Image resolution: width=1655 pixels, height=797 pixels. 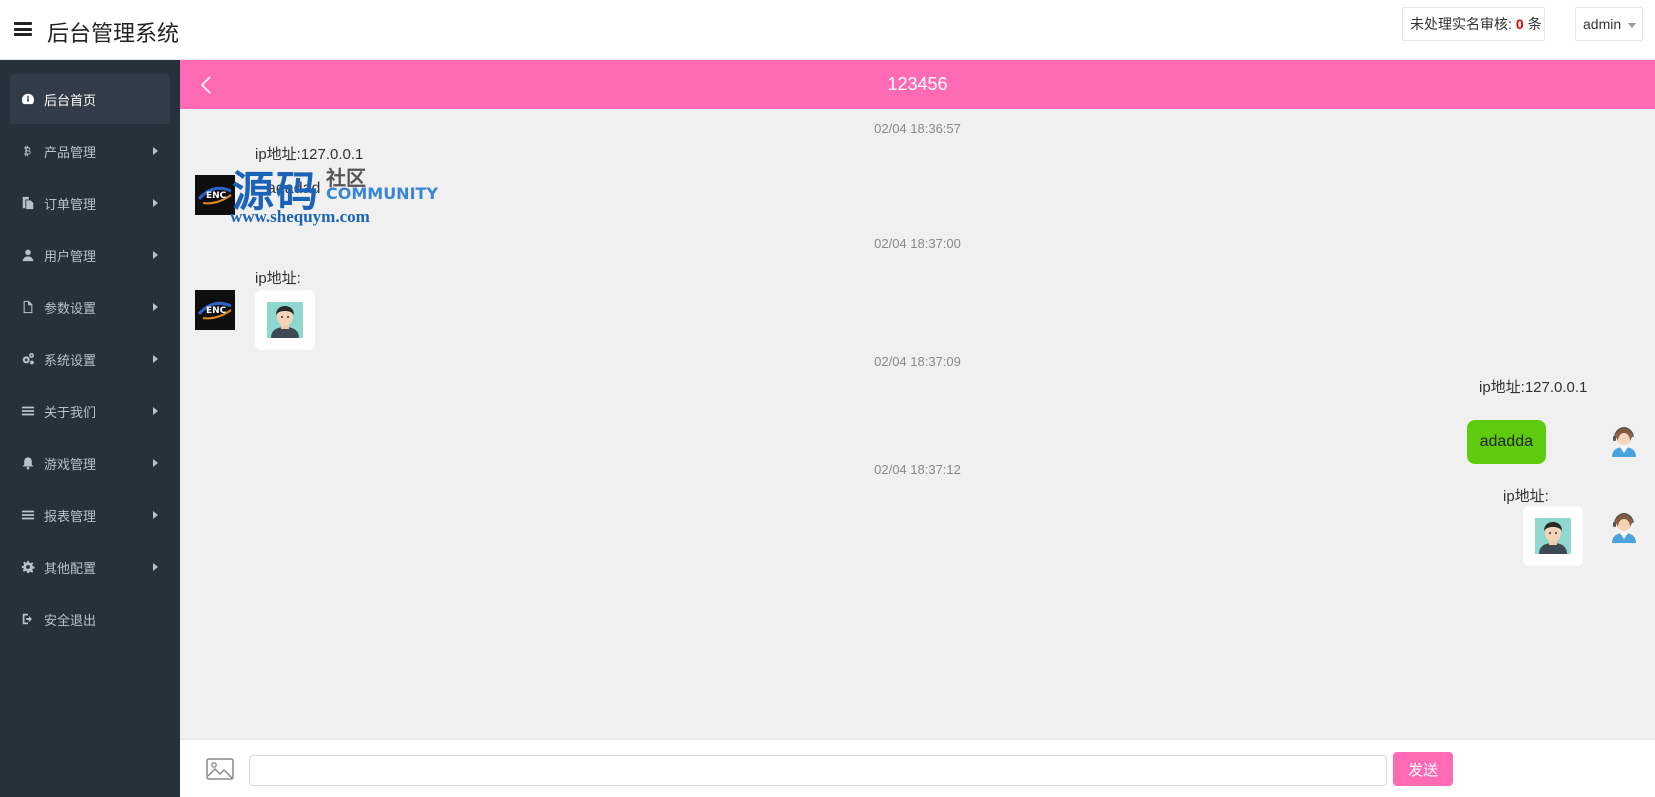 I want to click on sidebar-item-about: 关于我们, so click(x=90, y=411).